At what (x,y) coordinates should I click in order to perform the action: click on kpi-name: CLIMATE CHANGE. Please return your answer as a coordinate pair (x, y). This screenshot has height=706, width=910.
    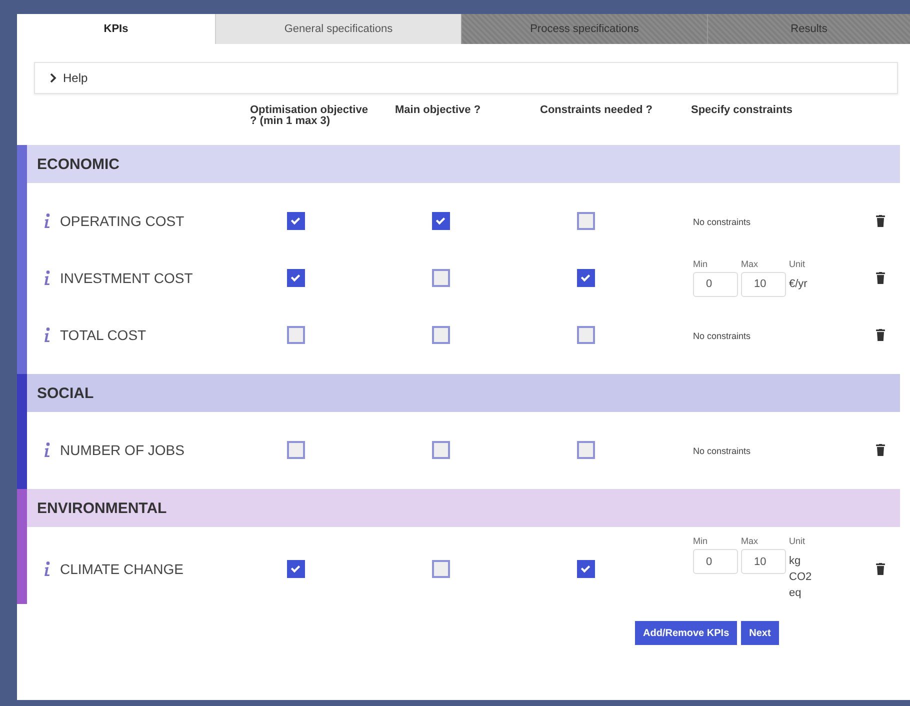
    Looking at the image, I should click on (122, 568).